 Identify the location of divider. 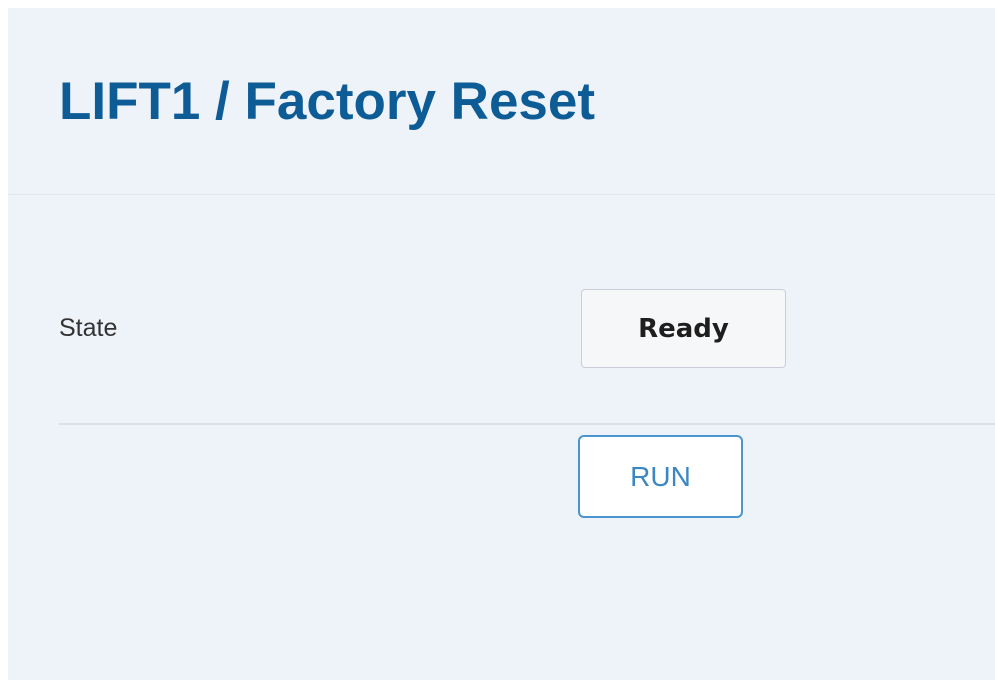
(527, 424).